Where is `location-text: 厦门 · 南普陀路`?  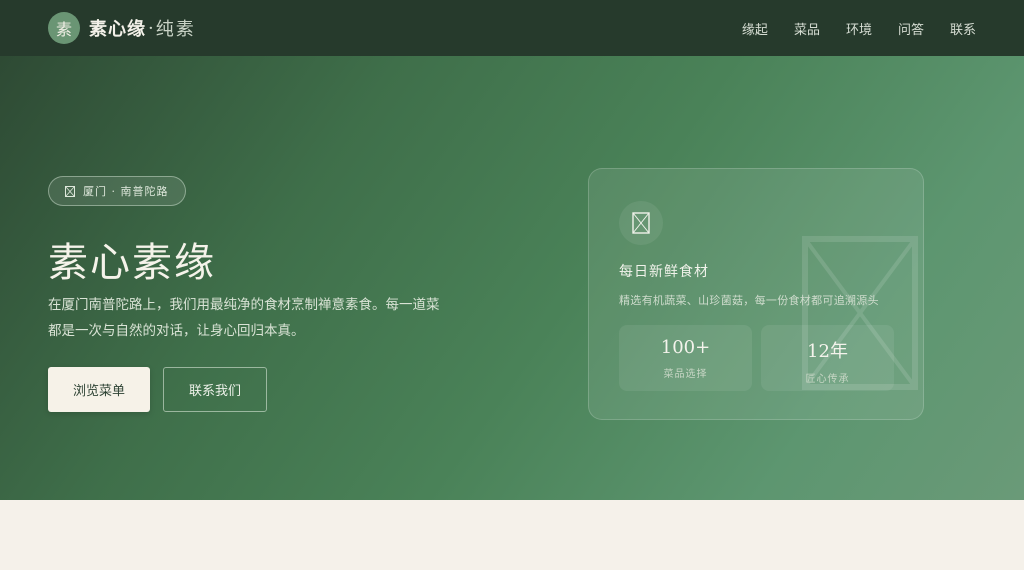
location-text: 厦门 · 南普陀路 is located at coordinates (126, 191).